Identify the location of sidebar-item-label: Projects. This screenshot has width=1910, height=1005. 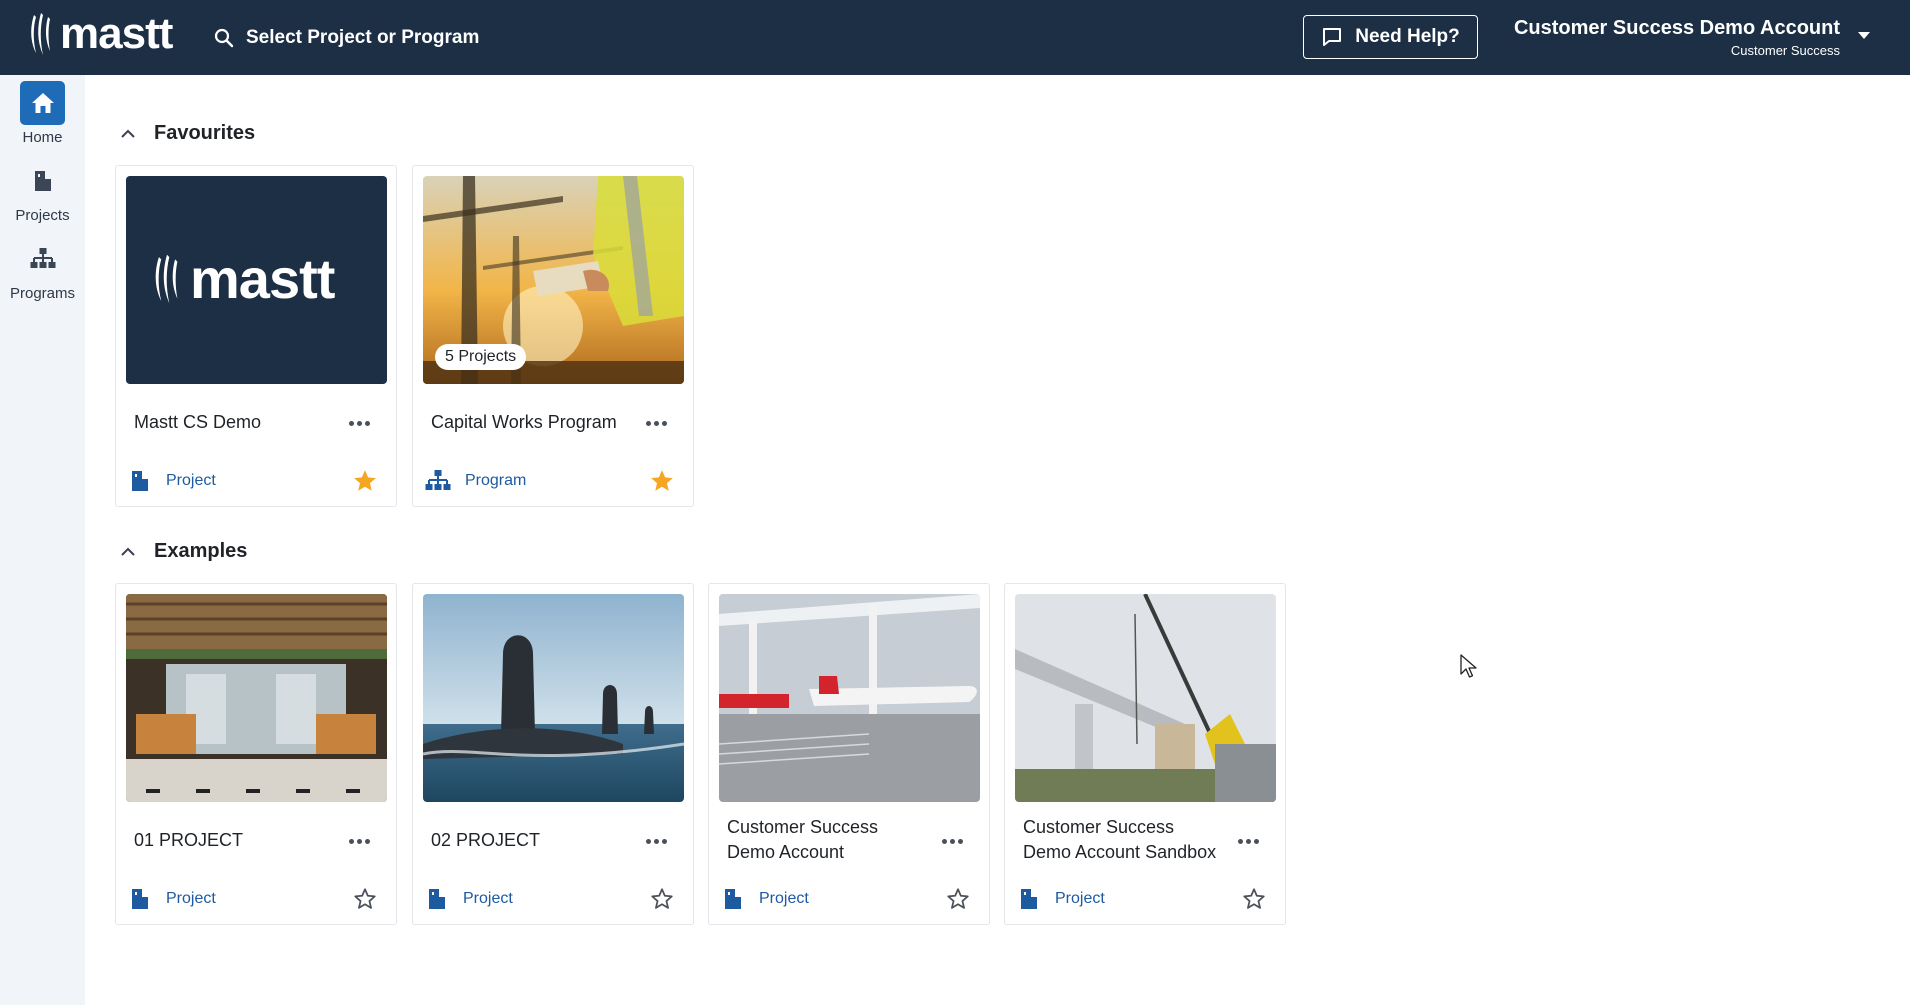
(42, 215).